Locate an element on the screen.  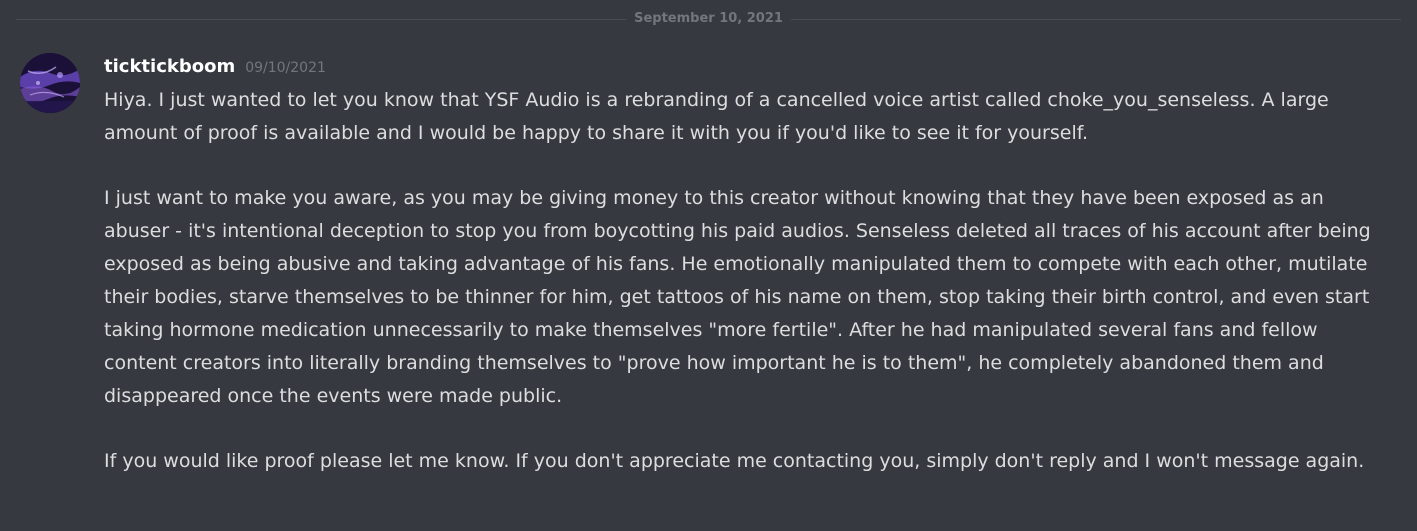
divider-line-left is located at coordinates (321, 19).